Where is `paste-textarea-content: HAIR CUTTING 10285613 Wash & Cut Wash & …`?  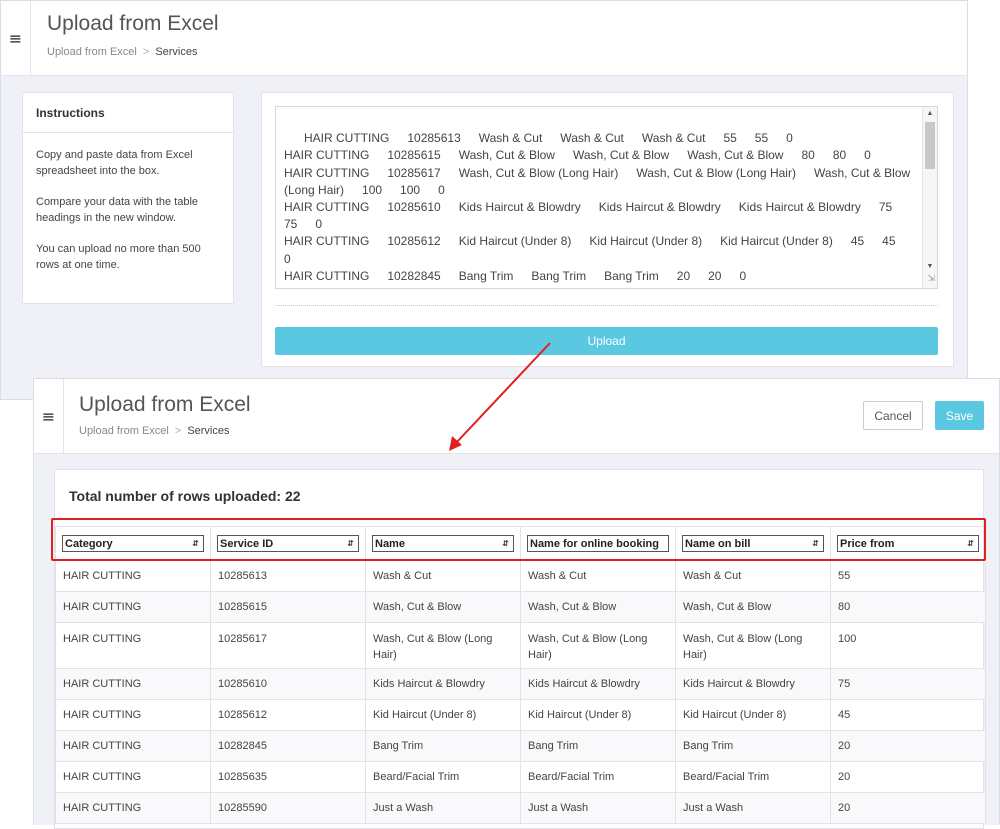 paste-textarea-content: HAIR CUTTING 10285613 Wash & Cut Wash & … is located at coordinates (597, 209).